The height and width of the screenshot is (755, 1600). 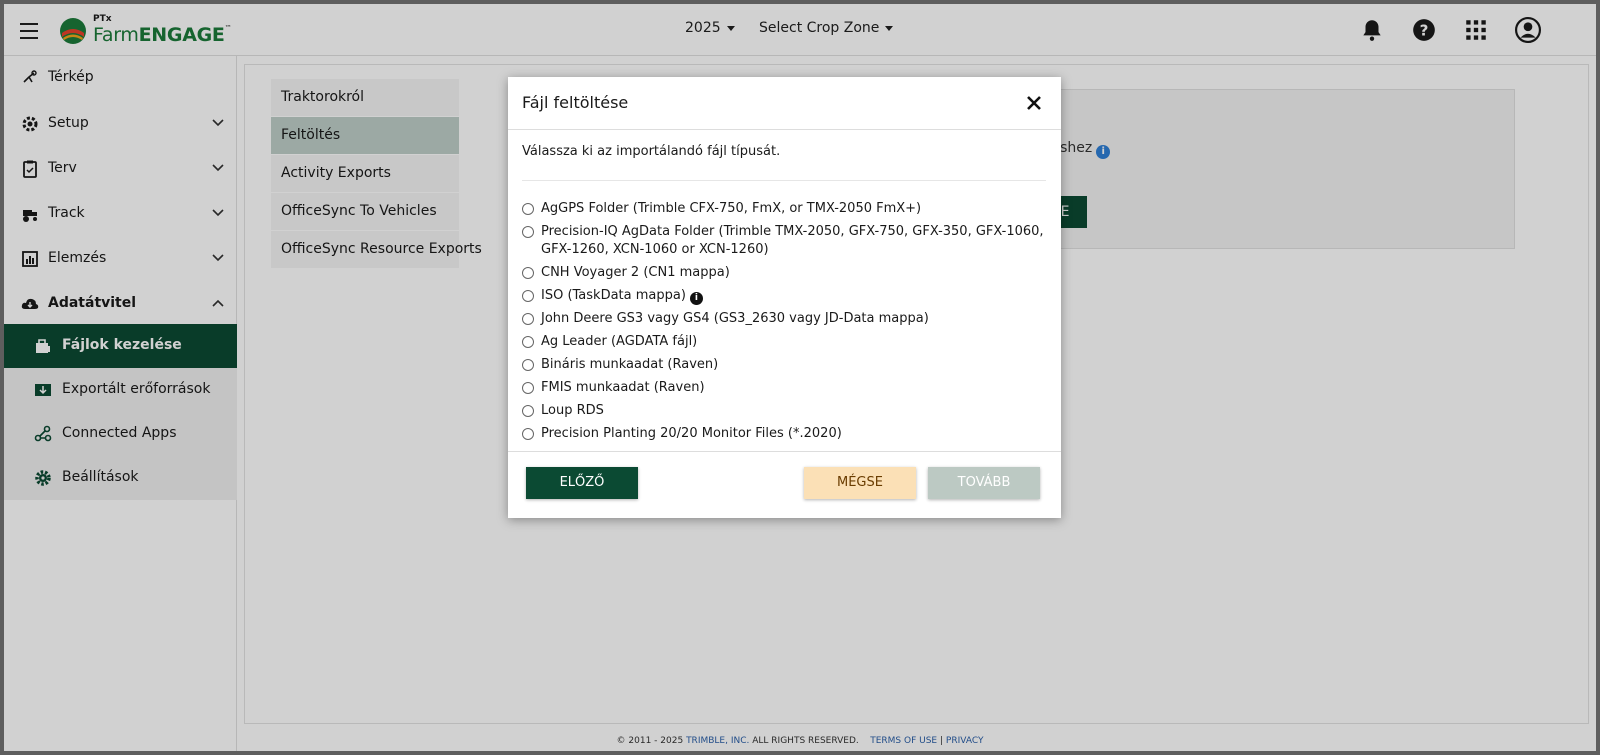 I want to click on option-iso-taskdata: ISO (TaskData mappa) i, so click(x=784, y=296).